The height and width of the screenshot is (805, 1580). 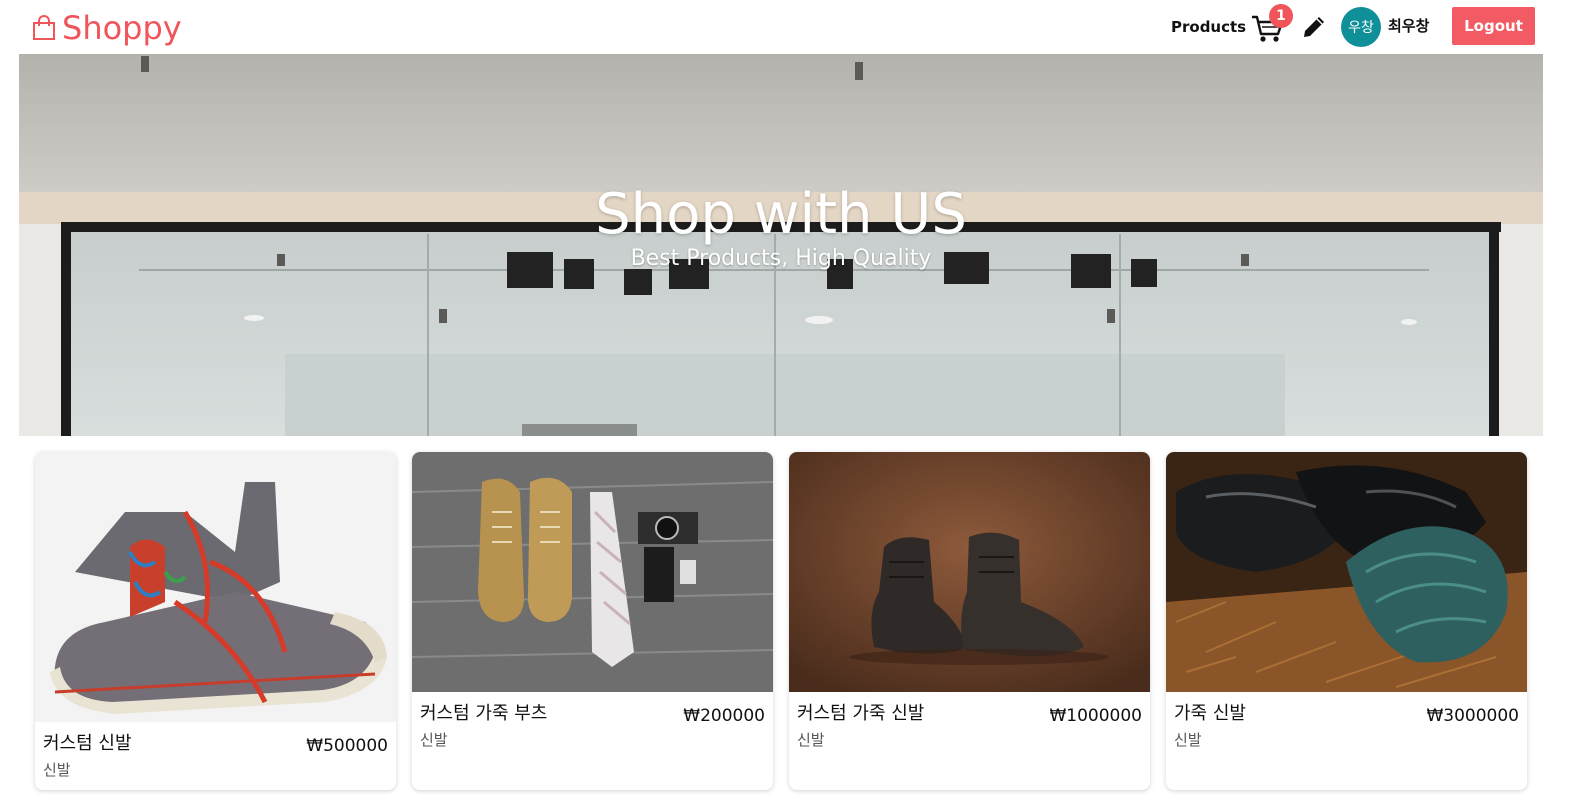 I want to click on brand-link: Shoppy, so click(x=106, y=28).